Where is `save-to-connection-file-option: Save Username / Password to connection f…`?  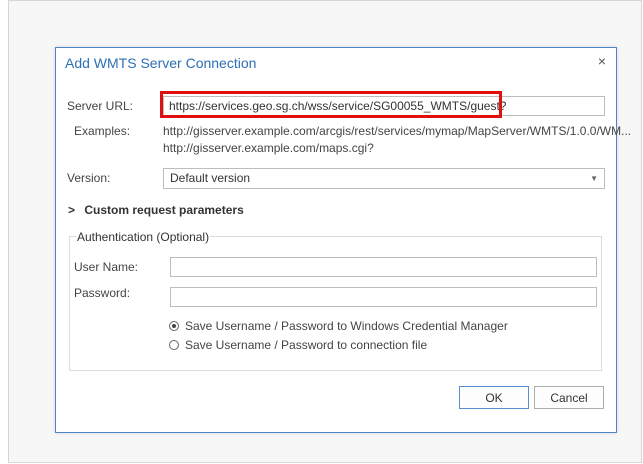 save-to-connection-file-option: Save Username / Password to connection f… is located at coordinates (298, 345).